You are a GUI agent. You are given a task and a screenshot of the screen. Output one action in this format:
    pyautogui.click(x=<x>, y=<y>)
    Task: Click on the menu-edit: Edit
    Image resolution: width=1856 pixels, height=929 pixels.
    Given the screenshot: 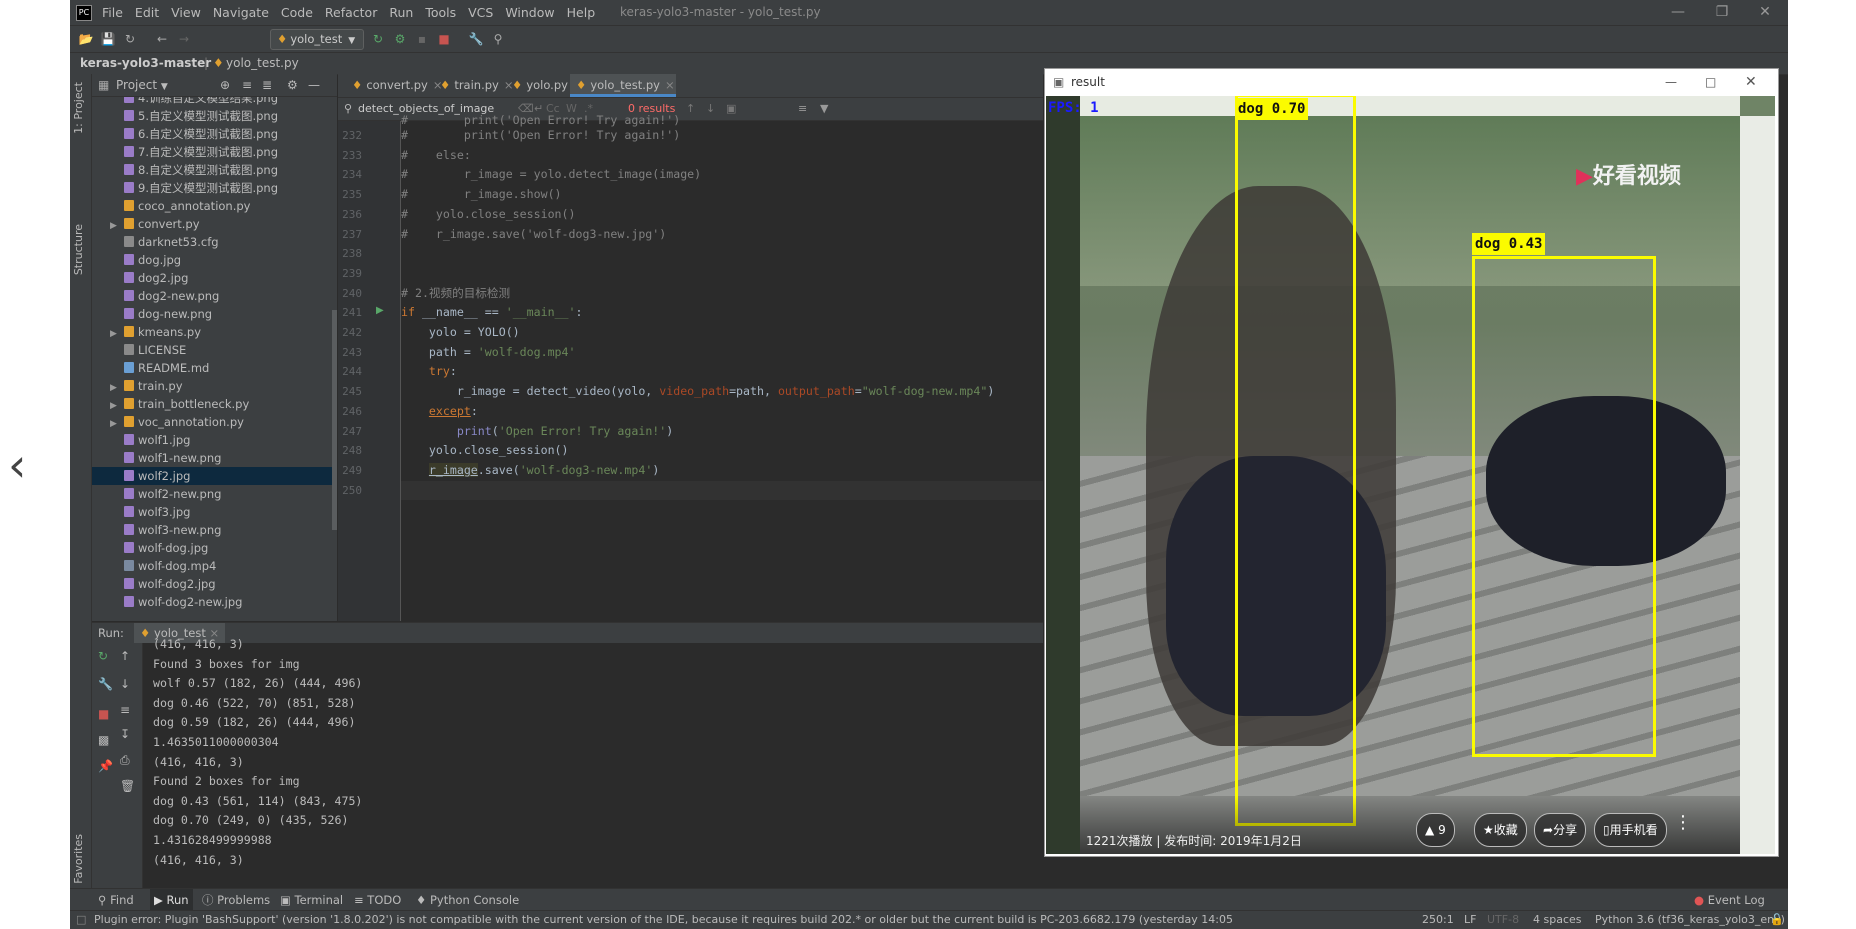 What is the action you would take?
    pyautogui.click(x=147, y=12)
    